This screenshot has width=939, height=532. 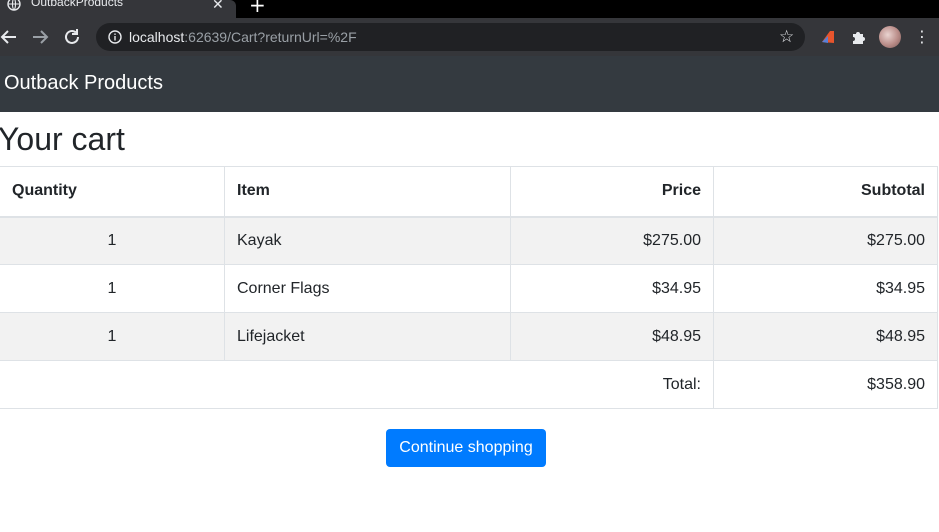 What do you see at coordinates (367, 336) in the screenshot?
I see `cell-item: Lifejacket` at bounding box center [367, 336].